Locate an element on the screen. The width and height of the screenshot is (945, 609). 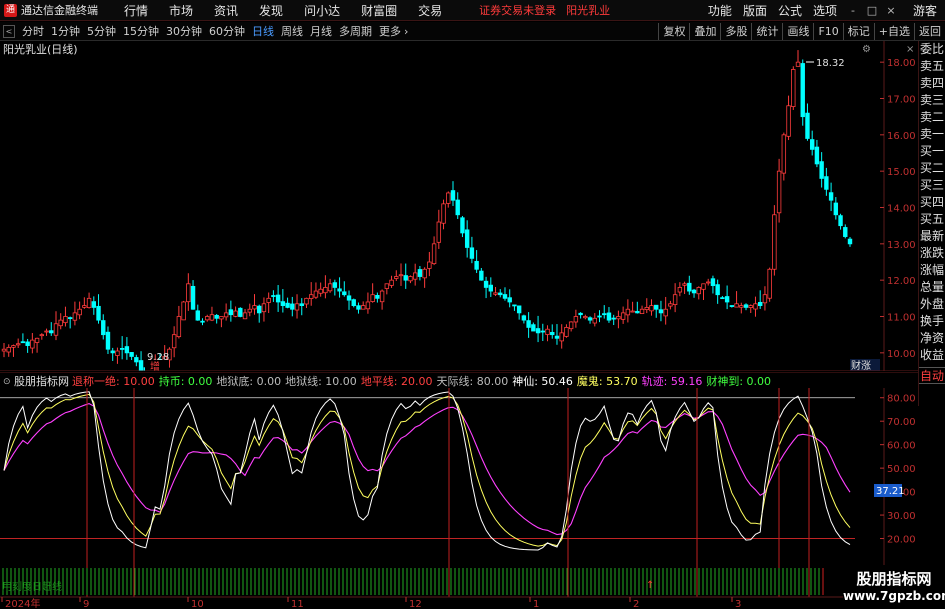
maximize-button: □ is located at coordinates (872, 10).